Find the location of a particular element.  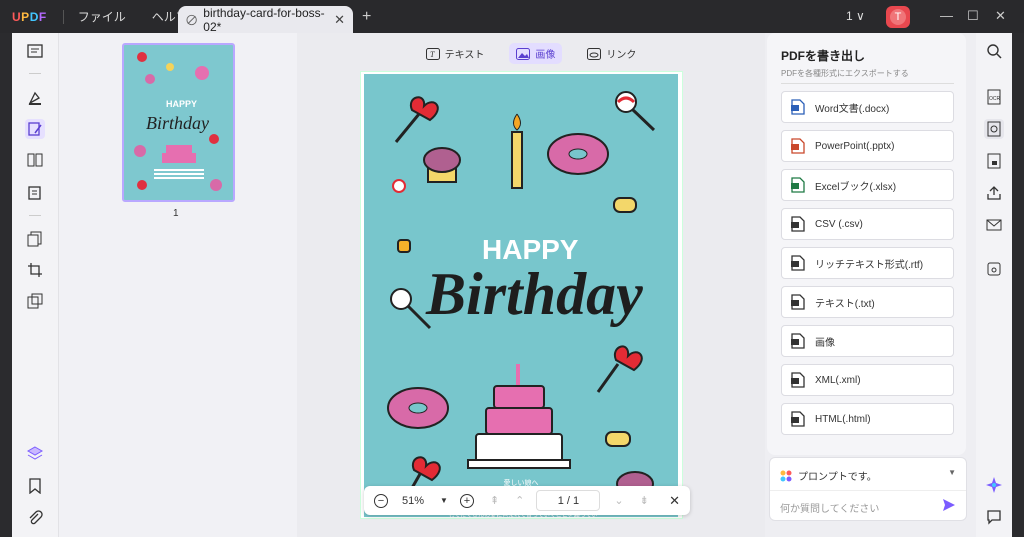

svg-text: Birthday is located at coordinates (177, 123).